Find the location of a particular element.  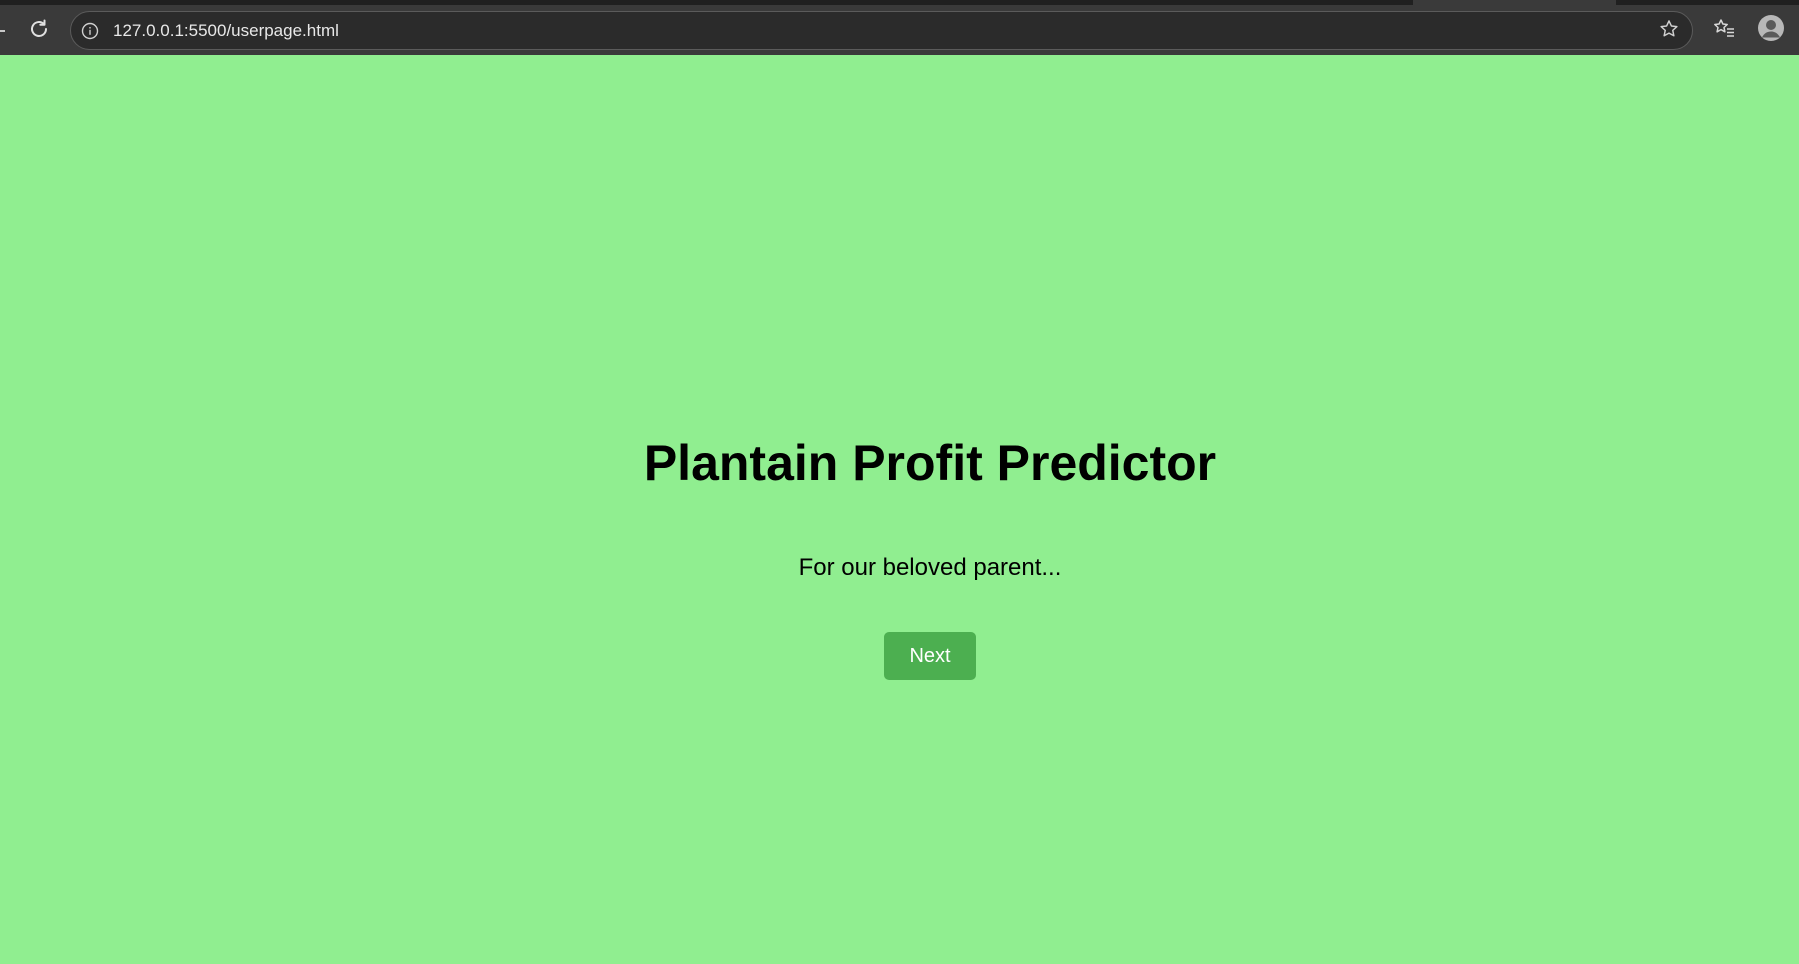

profile-icon is located at coordinates (1771, 30).